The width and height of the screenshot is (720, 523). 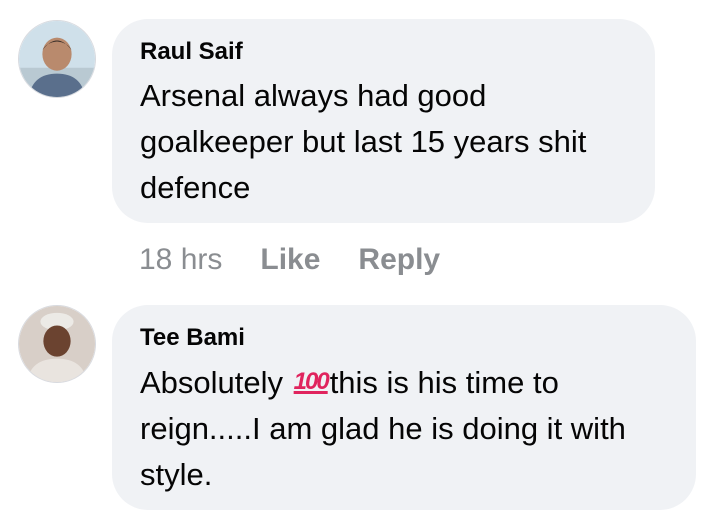 I want to click on avatar-tee-bami, so click(x=57, y=344).